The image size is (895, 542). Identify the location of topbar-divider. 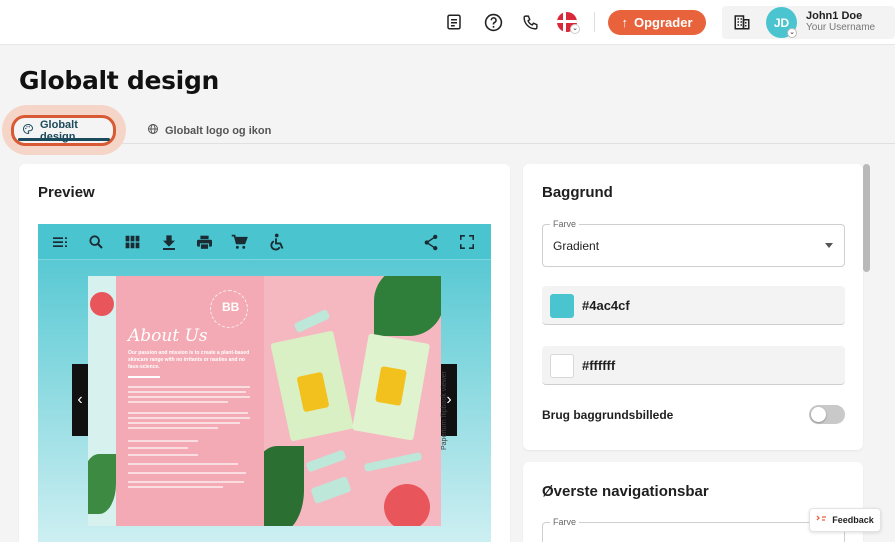
(594, 22).